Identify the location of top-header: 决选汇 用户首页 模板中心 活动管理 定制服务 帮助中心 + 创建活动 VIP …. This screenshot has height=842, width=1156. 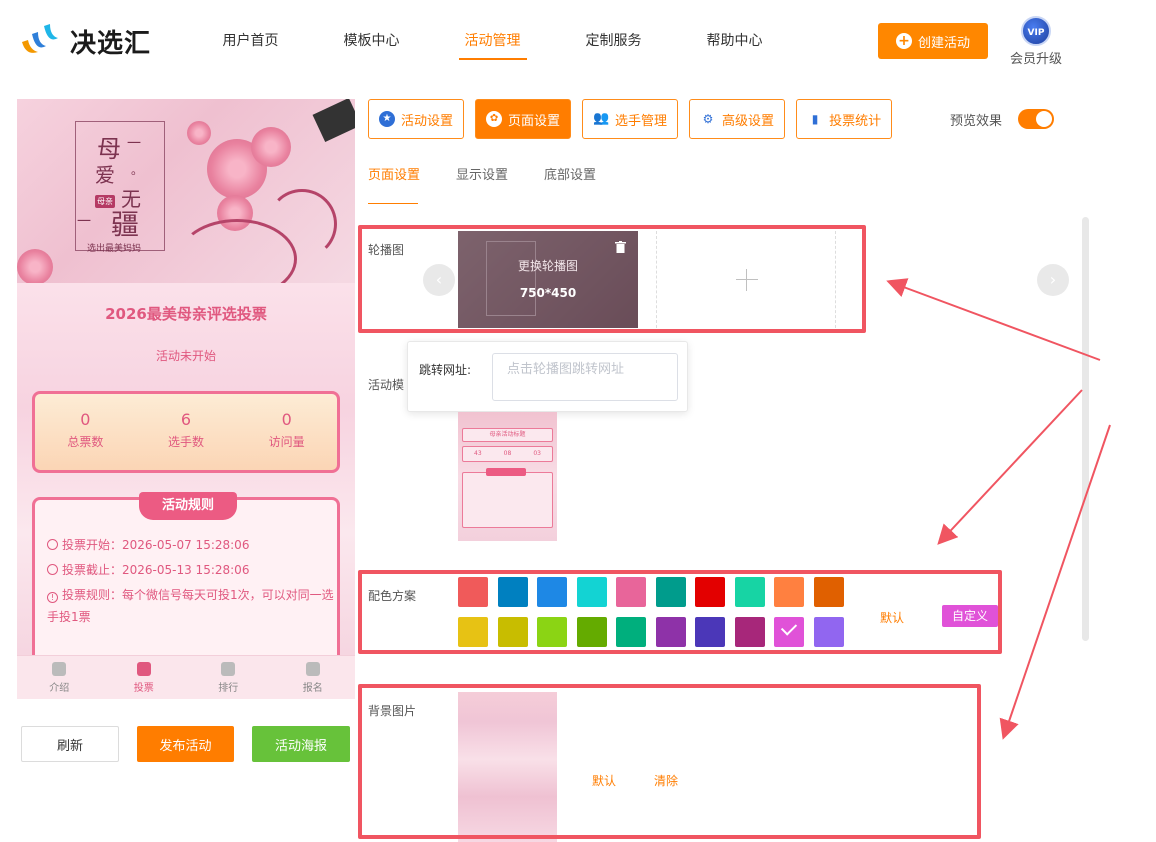
(578, 42).